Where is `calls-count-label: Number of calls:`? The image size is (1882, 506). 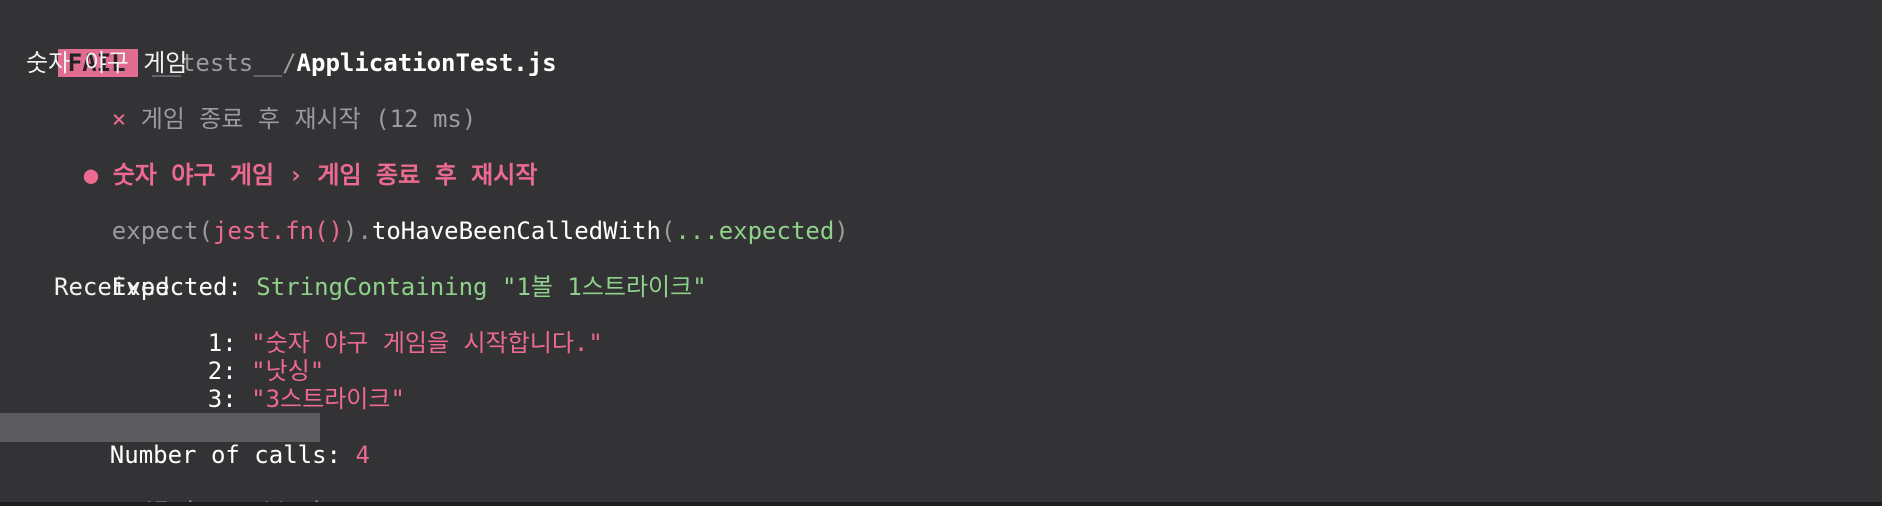
calls-count-label: Number of calls: is located at coordinates (232, 455).